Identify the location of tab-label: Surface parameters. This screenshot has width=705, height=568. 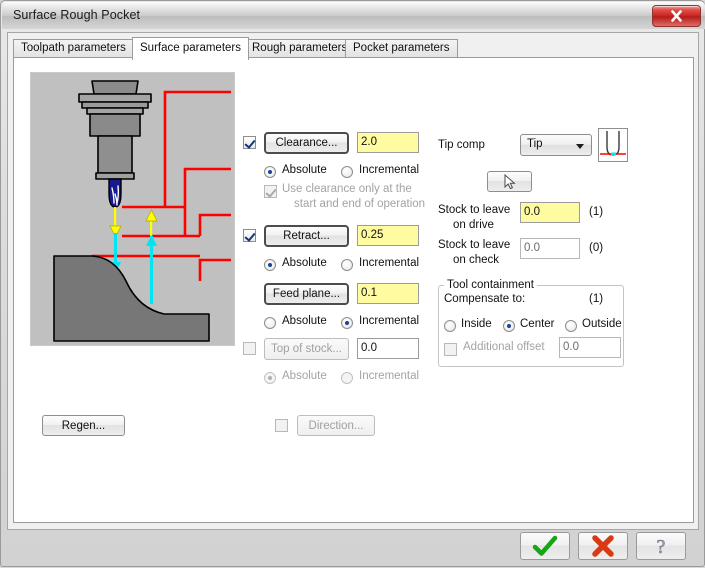
(190, 48).